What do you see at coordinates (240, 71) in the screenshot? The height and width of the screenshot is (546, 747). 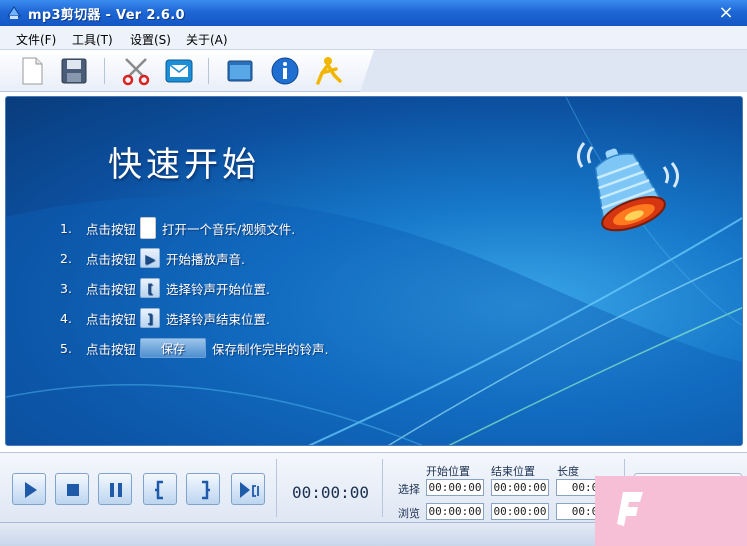 I see `window-icon` at bounding box center [240, 71].